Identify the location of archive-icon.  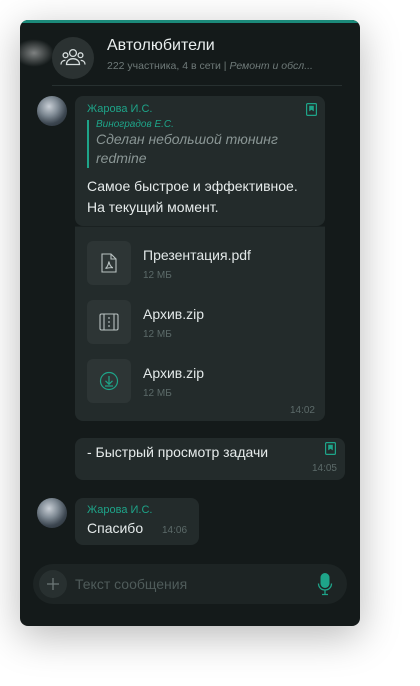
(109, 322).